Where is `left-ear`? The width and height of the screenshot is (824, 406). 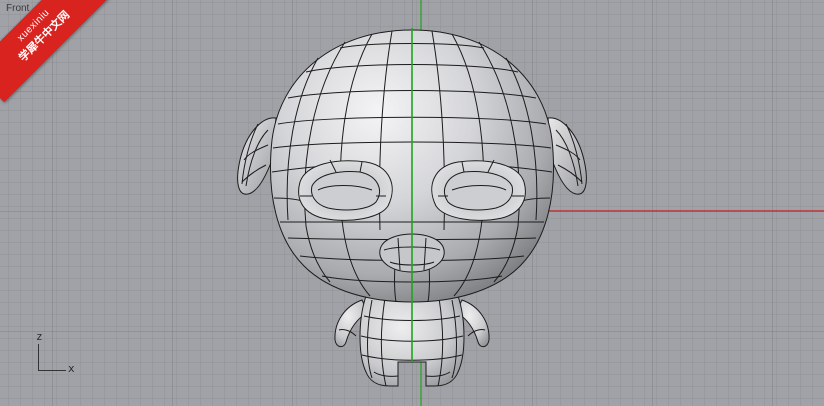 left-ear is located at coordinates (257, 156).